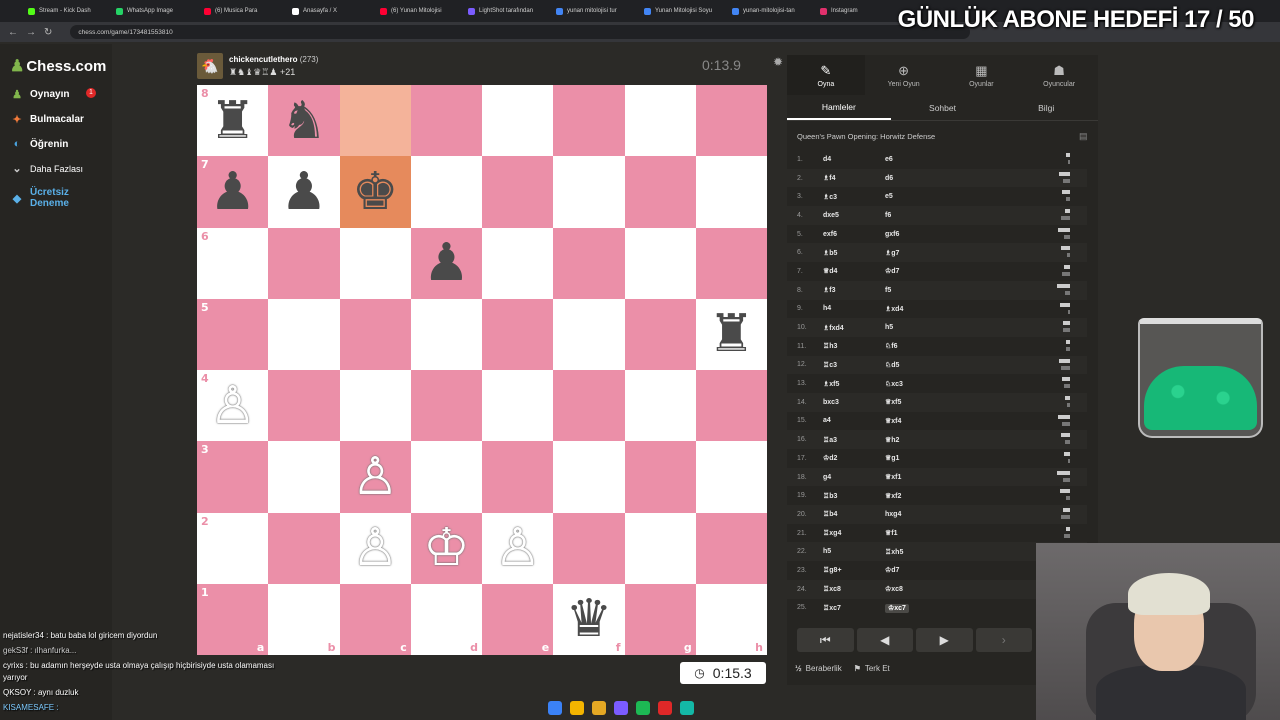 The height and width of the screenshot is (720, 1280). Describe the element at coordinates (518, 619) in the screenshot. I see `square-e1: e` at that location.